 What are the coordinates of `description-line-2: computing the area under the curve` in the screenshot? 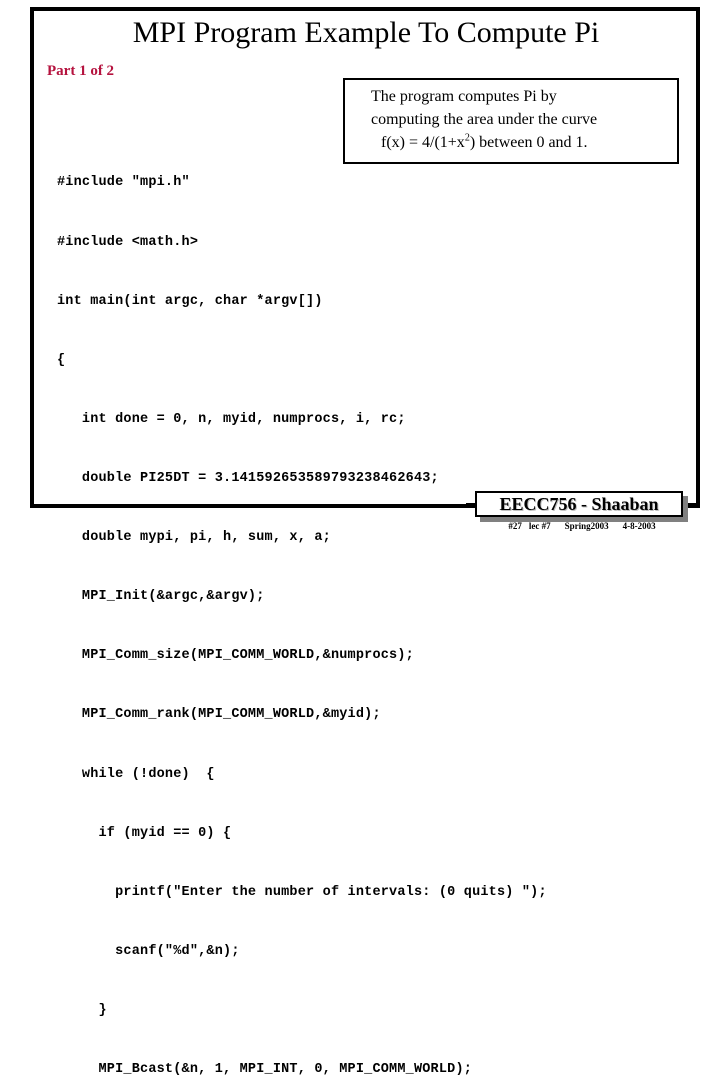 It's located at (484, 119).